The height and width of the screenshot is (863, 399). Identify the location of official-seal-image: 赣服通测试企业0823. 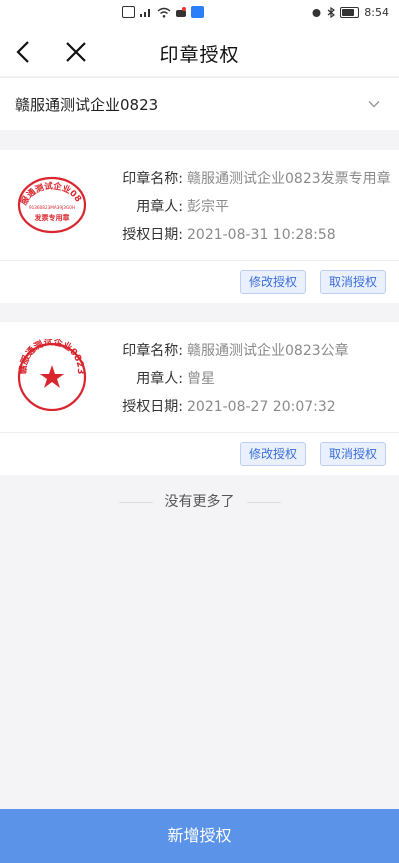
(52, 375).